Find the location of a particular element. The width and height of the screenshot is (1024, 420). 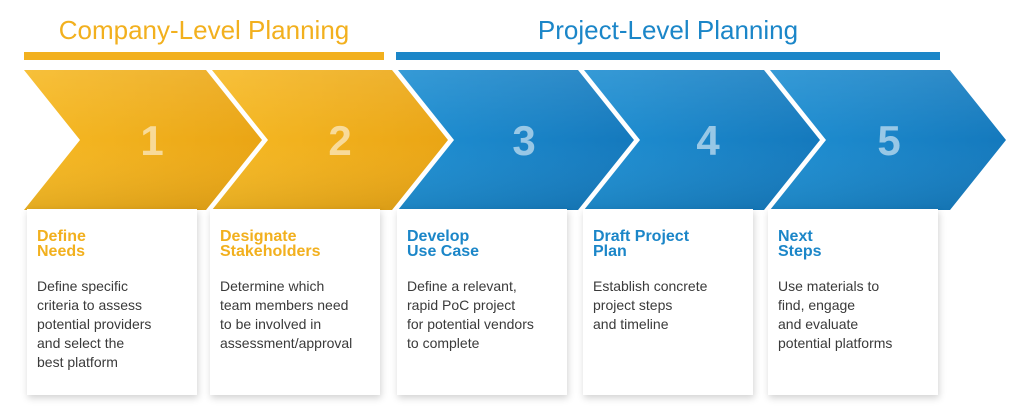

step-number-3: 3 is located at coordinates (523, 140).